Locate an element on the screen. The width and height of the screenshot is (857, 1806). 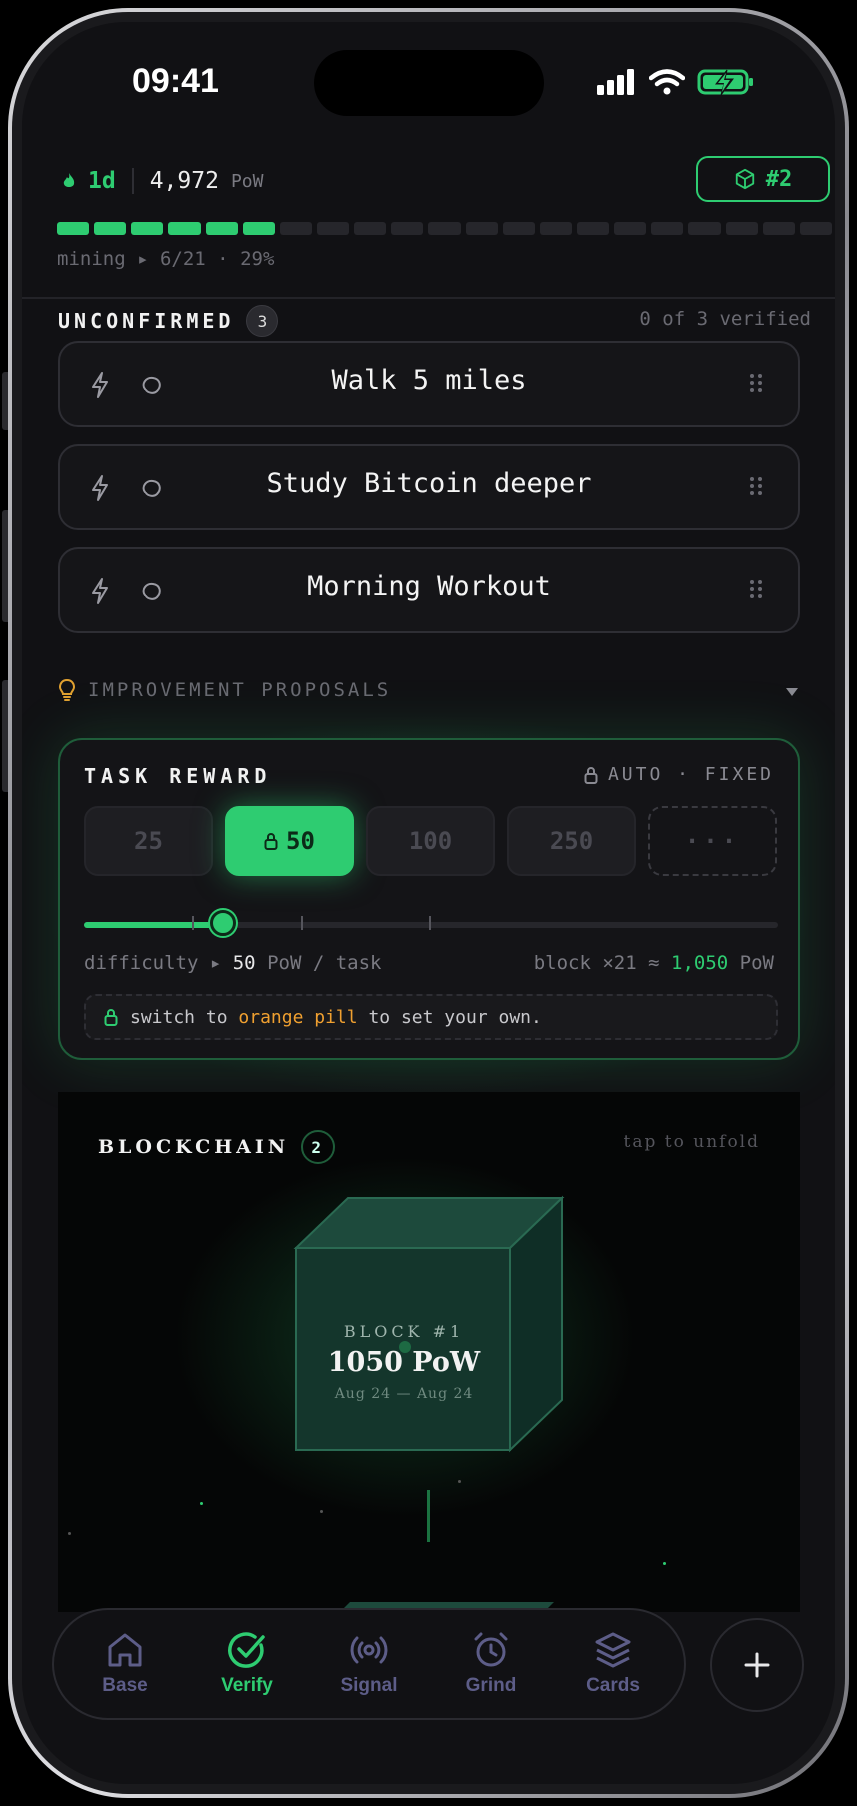
task-card: Study Bitcoin deeper is located at coordinates (429, 487).